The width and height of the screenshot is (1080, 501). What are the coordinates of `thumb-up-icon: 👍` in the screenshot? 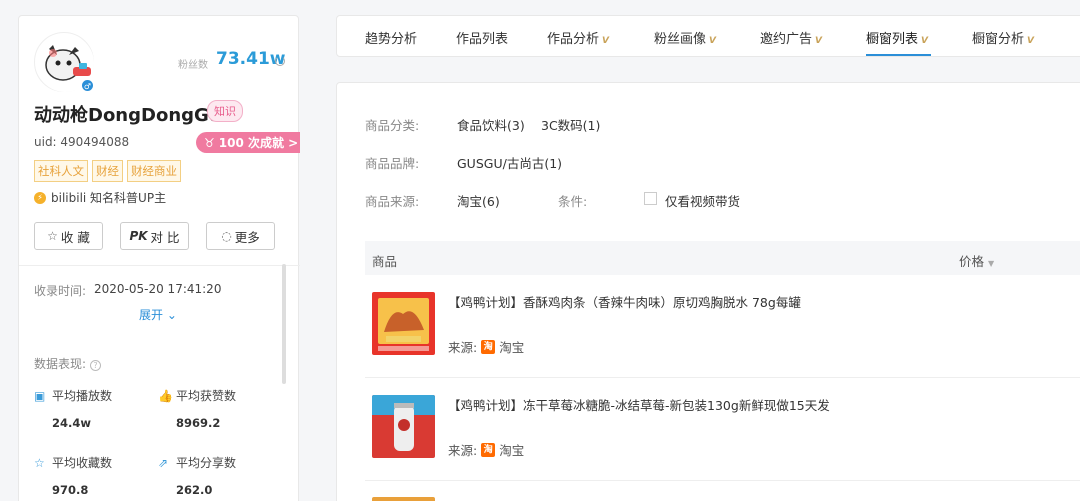 It's located at (165, 395).